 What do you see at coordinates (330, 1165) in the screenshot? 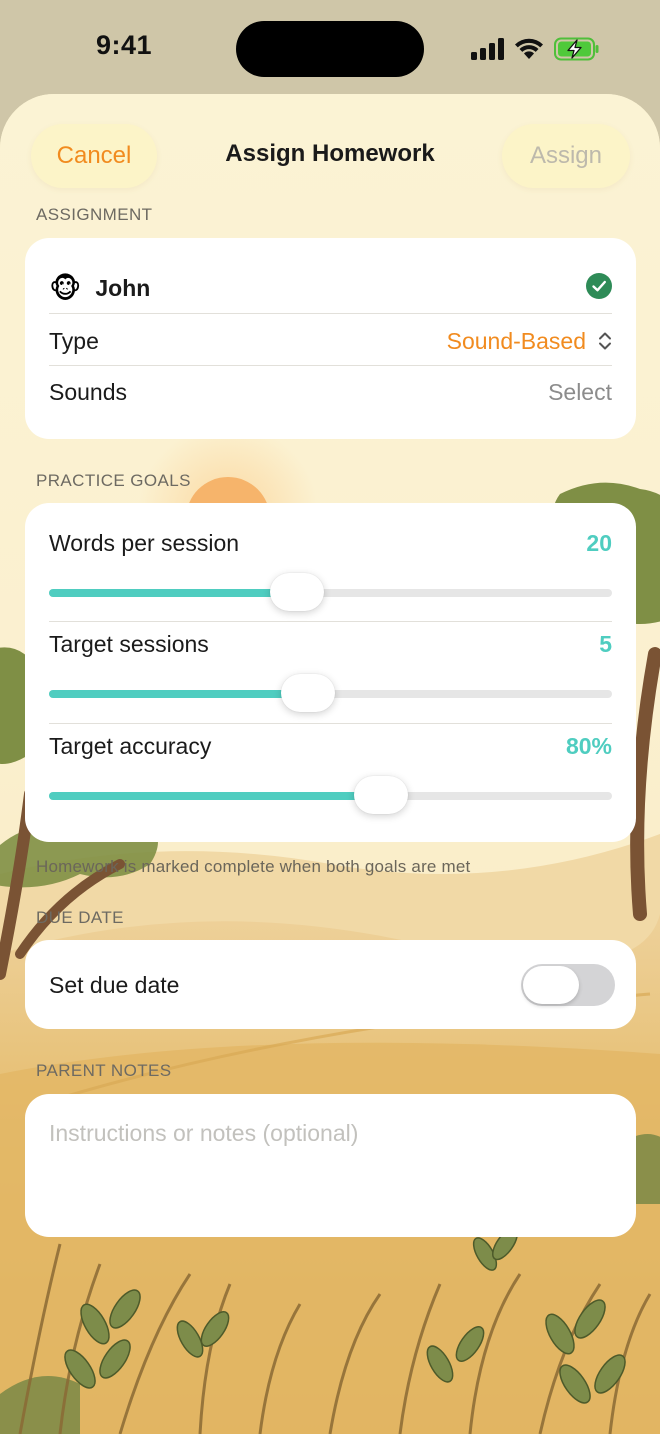
I see `parent-notes-card: Instructions or notes (optional)` at bounding box center [330, 1165].